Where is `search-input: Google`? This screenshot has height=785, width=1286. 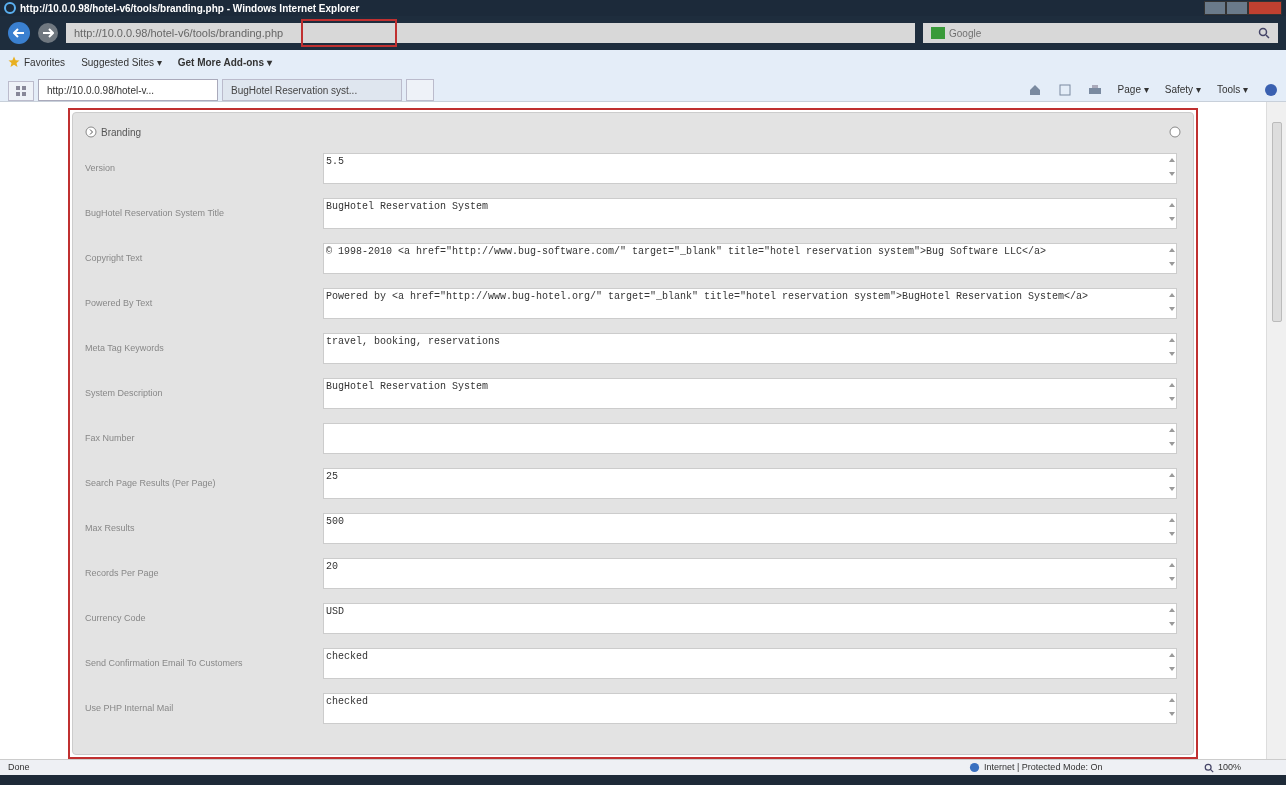
search-input: Google is located at coordinates (1101, 33).